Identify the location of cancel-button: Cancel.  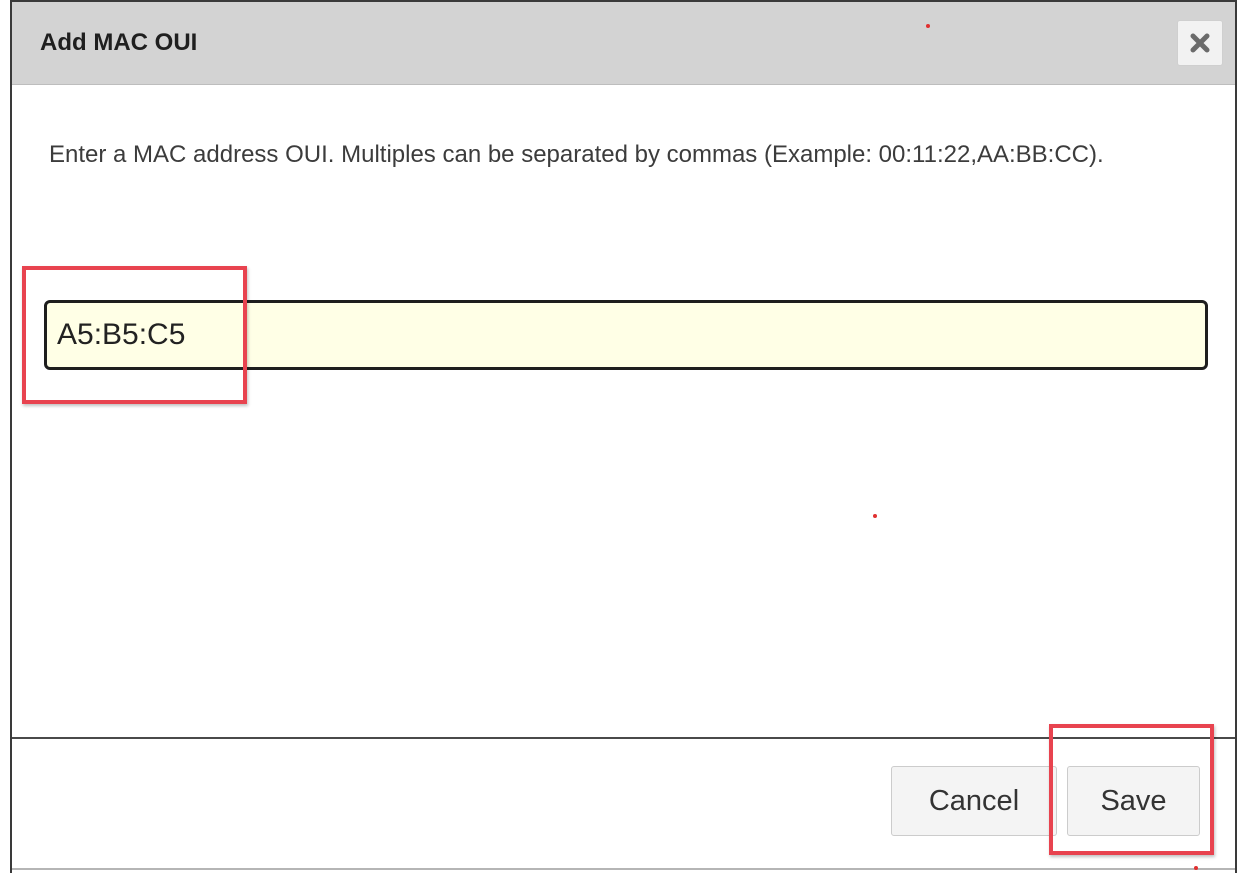
(974, 801).